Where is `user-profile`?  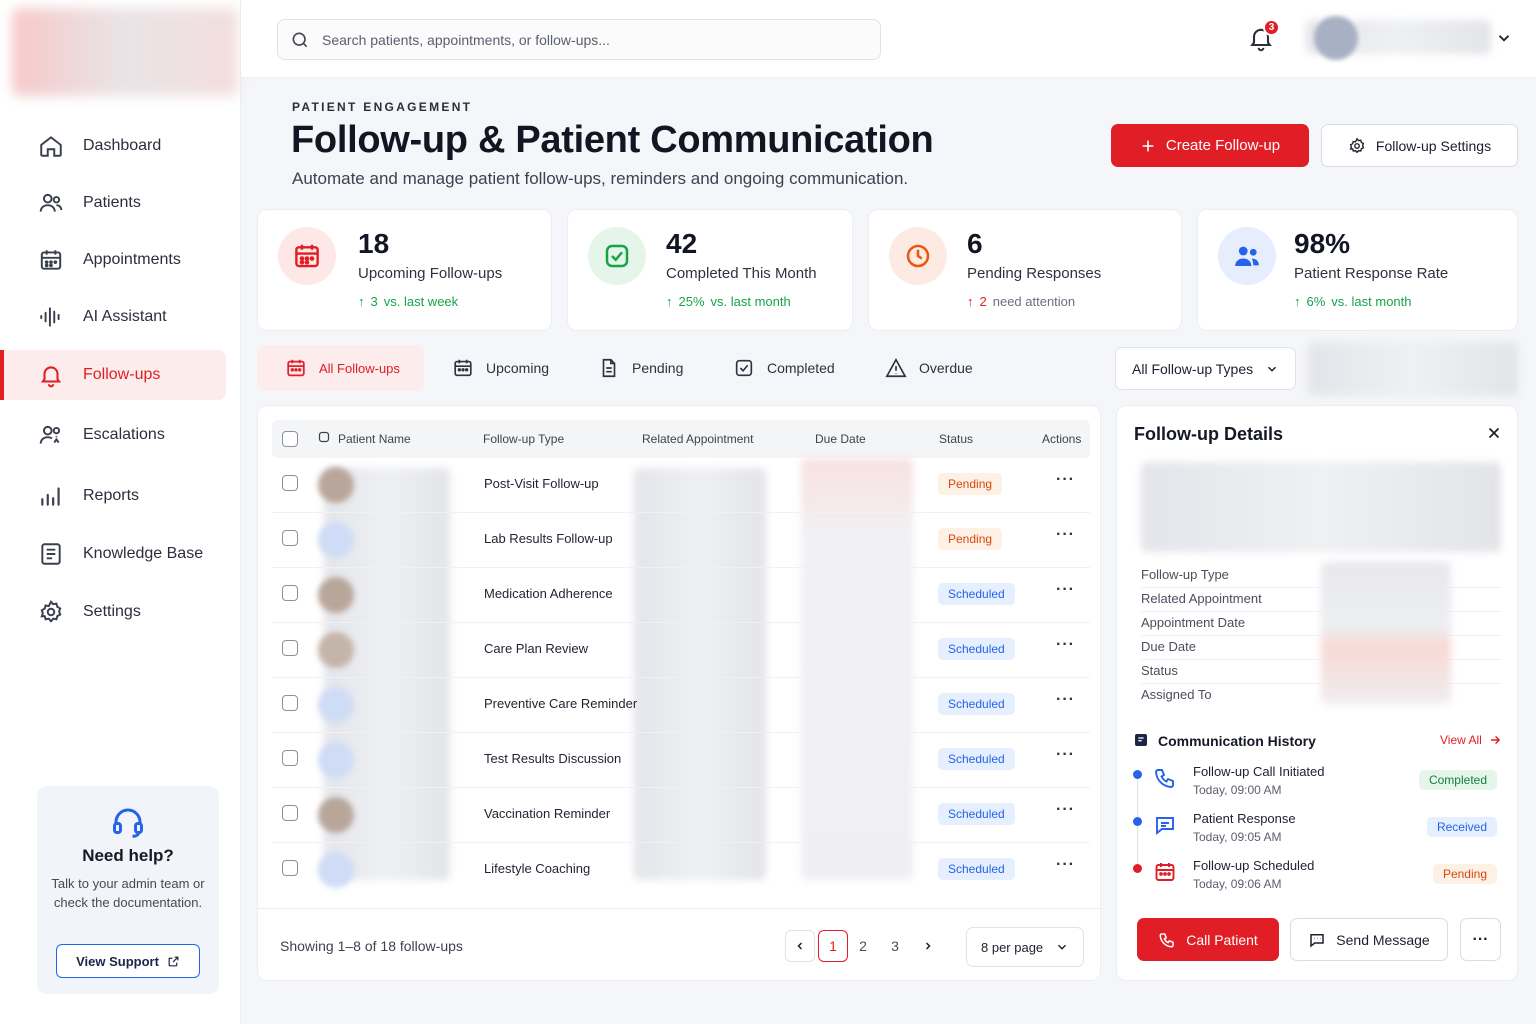
user-profile is located at coordinates (1398, 38).